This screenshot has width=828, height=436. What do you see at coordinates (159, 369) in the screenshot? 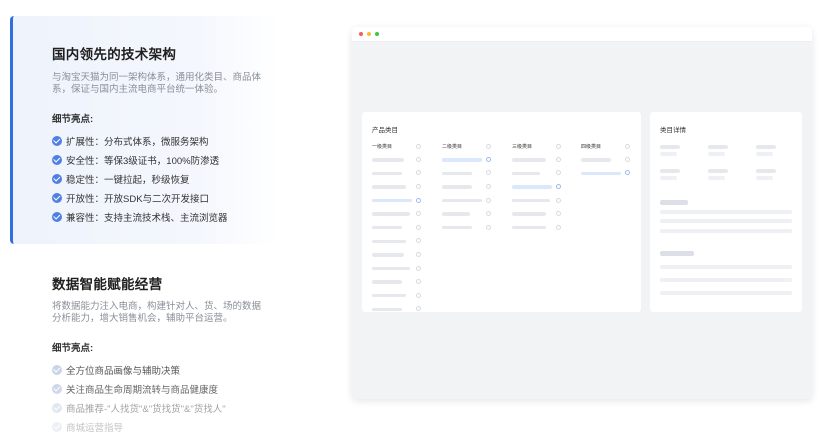
I see `feature-point: 全方位商品画像与辅助决策` at bounding box center [159, 369].